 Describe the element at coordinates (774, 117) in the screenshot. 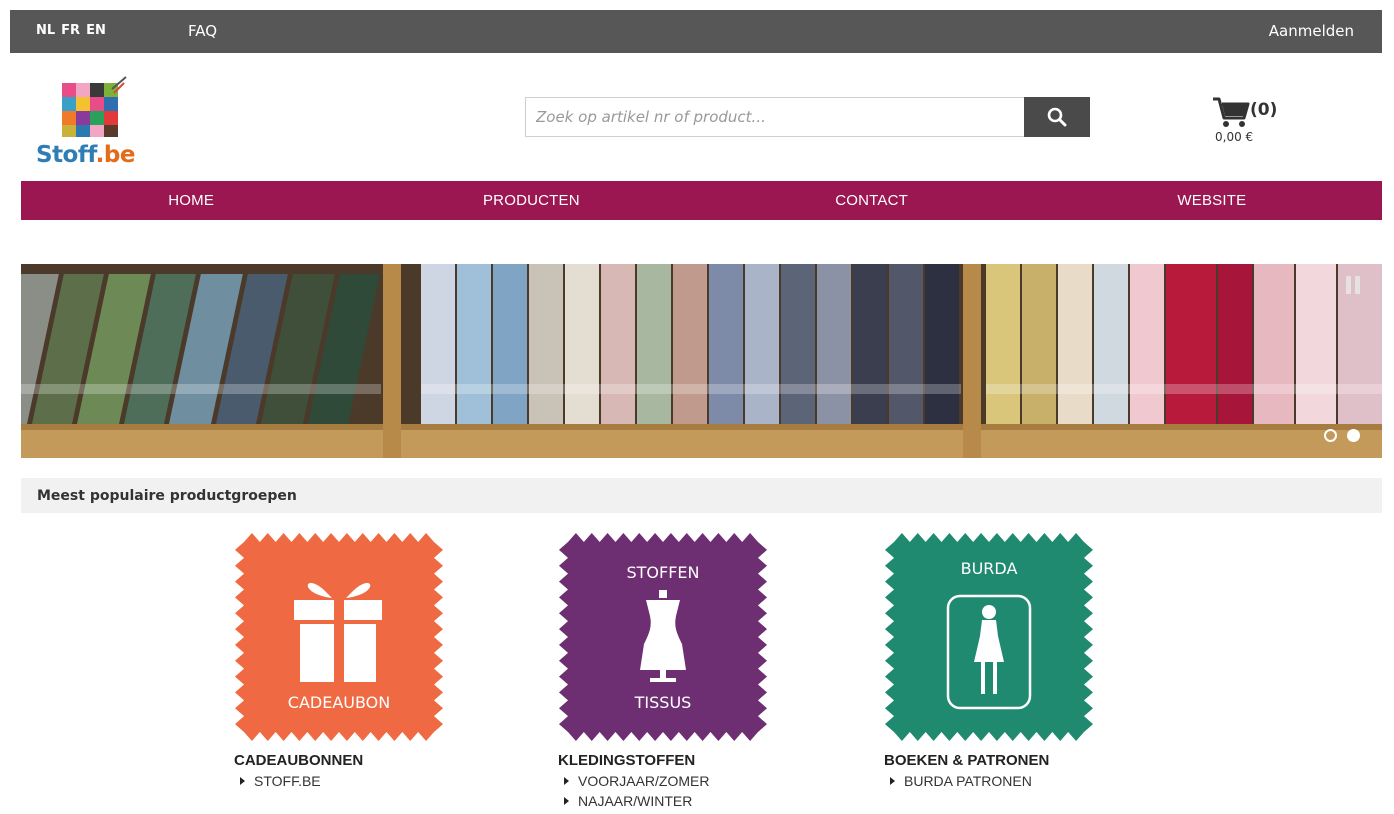

I see `search-input` at that location.